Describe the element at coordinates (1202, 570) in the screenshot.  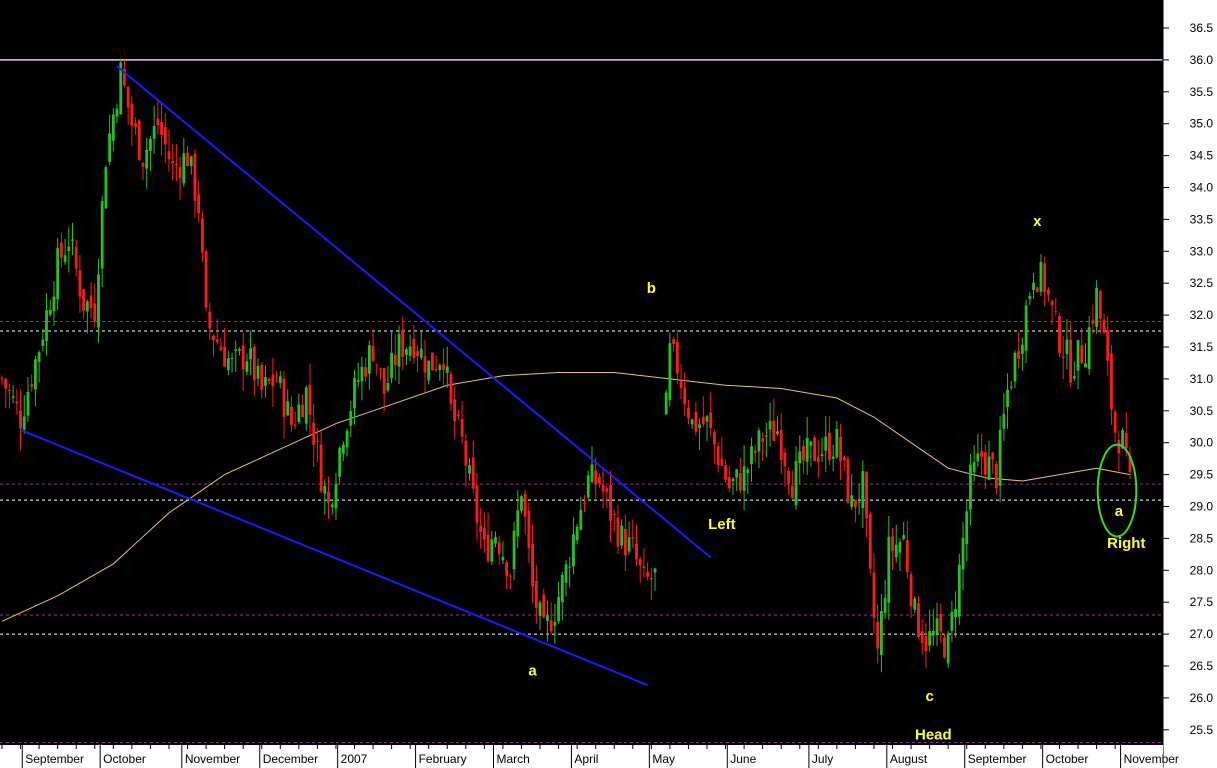
I see `y-tick-label: 28.0` at that location.